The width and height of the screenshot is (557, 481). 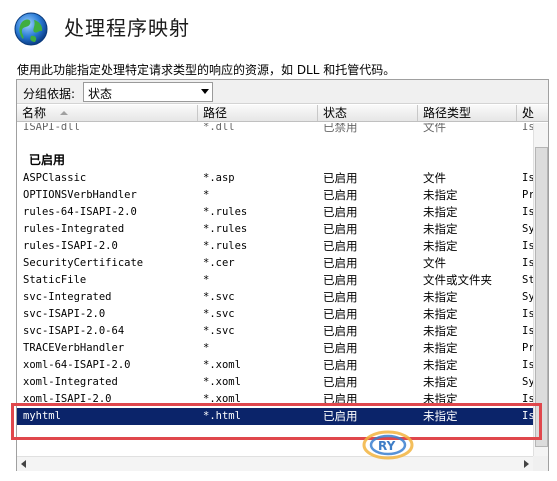 What do you see at coordinates (275, 365) in the screenshot?
I see `table-row: xoml-64-ISAPI-2.0 *.xoml 已启用 未指定 Is` at bounding box center [275, 365].